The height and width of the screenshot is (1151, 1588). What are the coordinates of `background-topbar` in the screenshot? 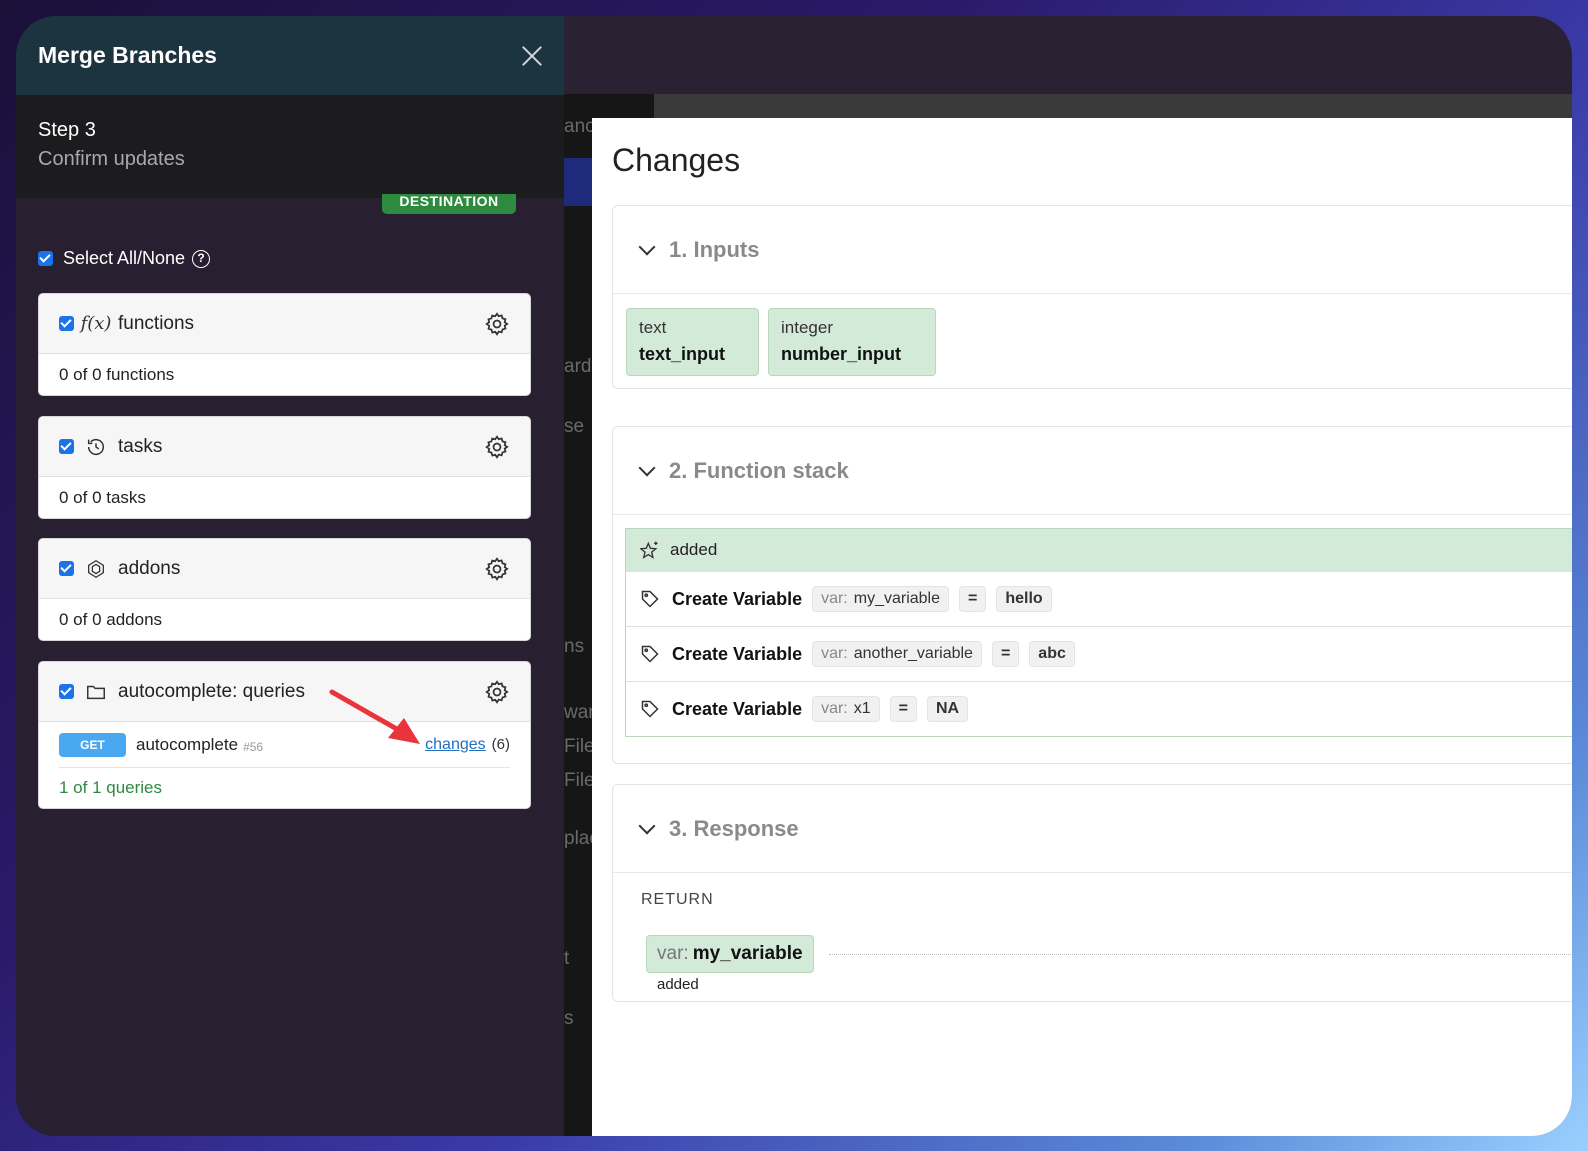 It's located at (1111, 107).